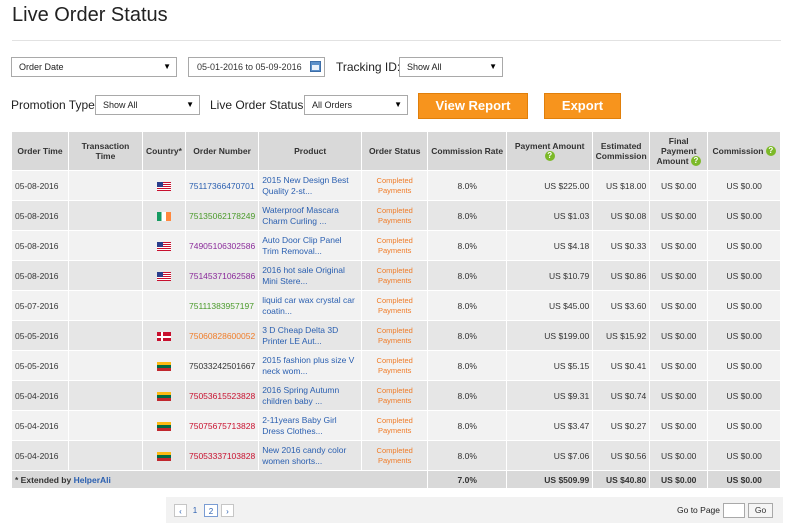 The image size is (785, 523). What do you see at coordinates (550, 365) in the screenshot?
I see `payment-amount-cell: US $5.15` at bounding box center [550, 365].